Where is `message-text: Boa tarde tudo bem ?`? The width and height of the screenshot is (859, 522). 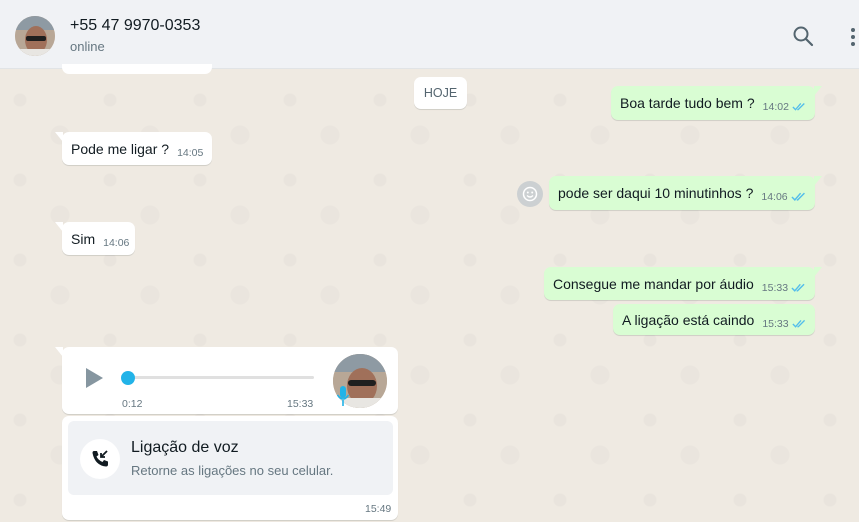 message-text: Boa tarde tudo bem ? is located at coordinates (687, 103).